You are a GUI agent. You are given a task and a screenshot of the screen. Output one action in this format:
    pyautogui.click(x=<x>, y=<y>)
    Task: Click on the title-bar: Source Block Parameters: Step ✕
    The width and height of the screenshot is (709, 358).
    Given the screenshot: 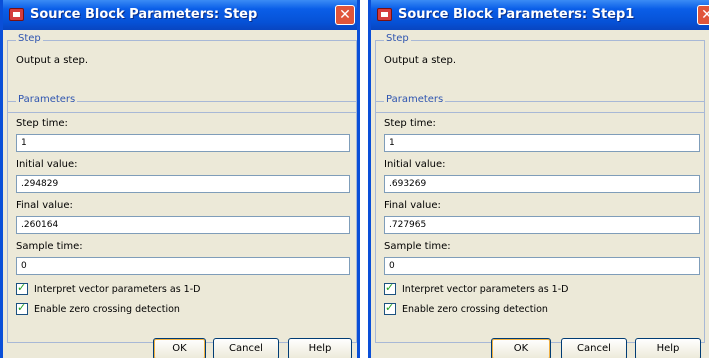 What is the action you would take?
    pyautogui.click(x=180, y=15)
    